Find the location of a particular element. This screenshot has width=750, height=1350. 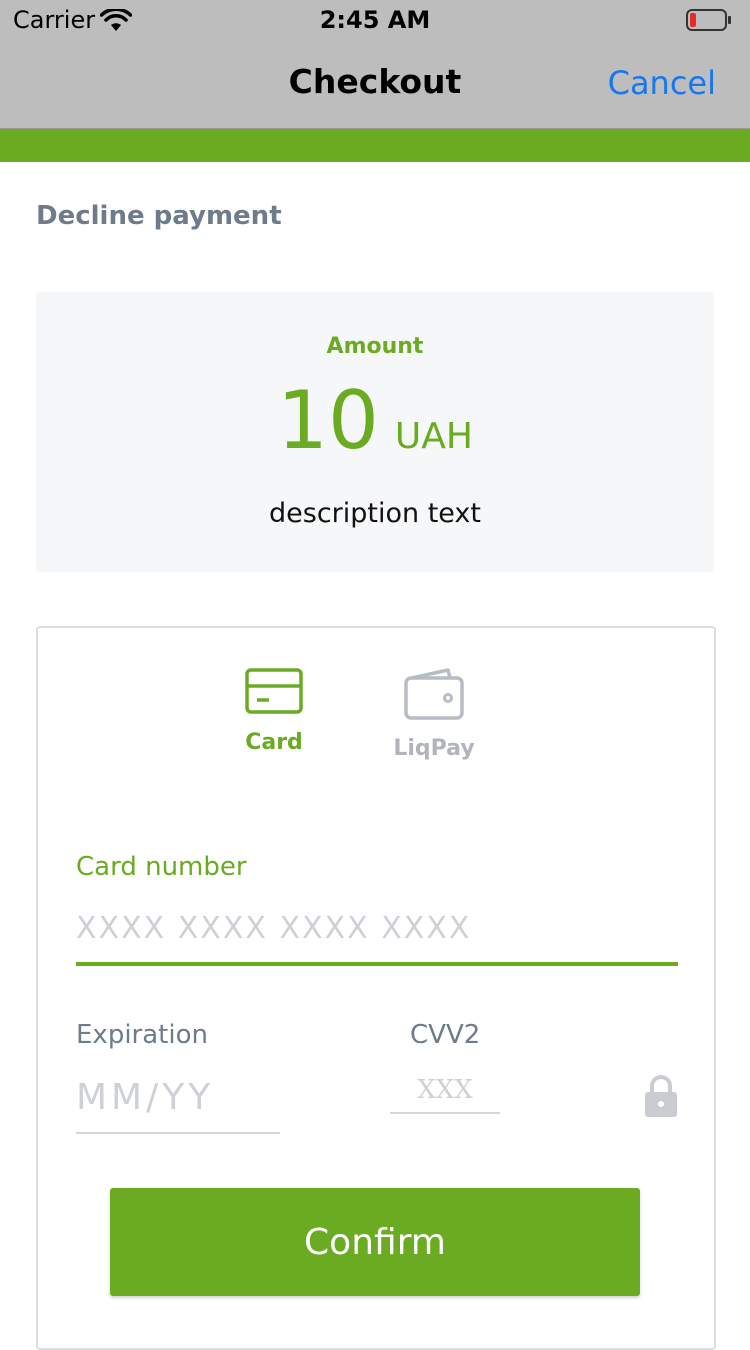

nav-bar: Checkout Cancel is located at coordinates (375, 84).